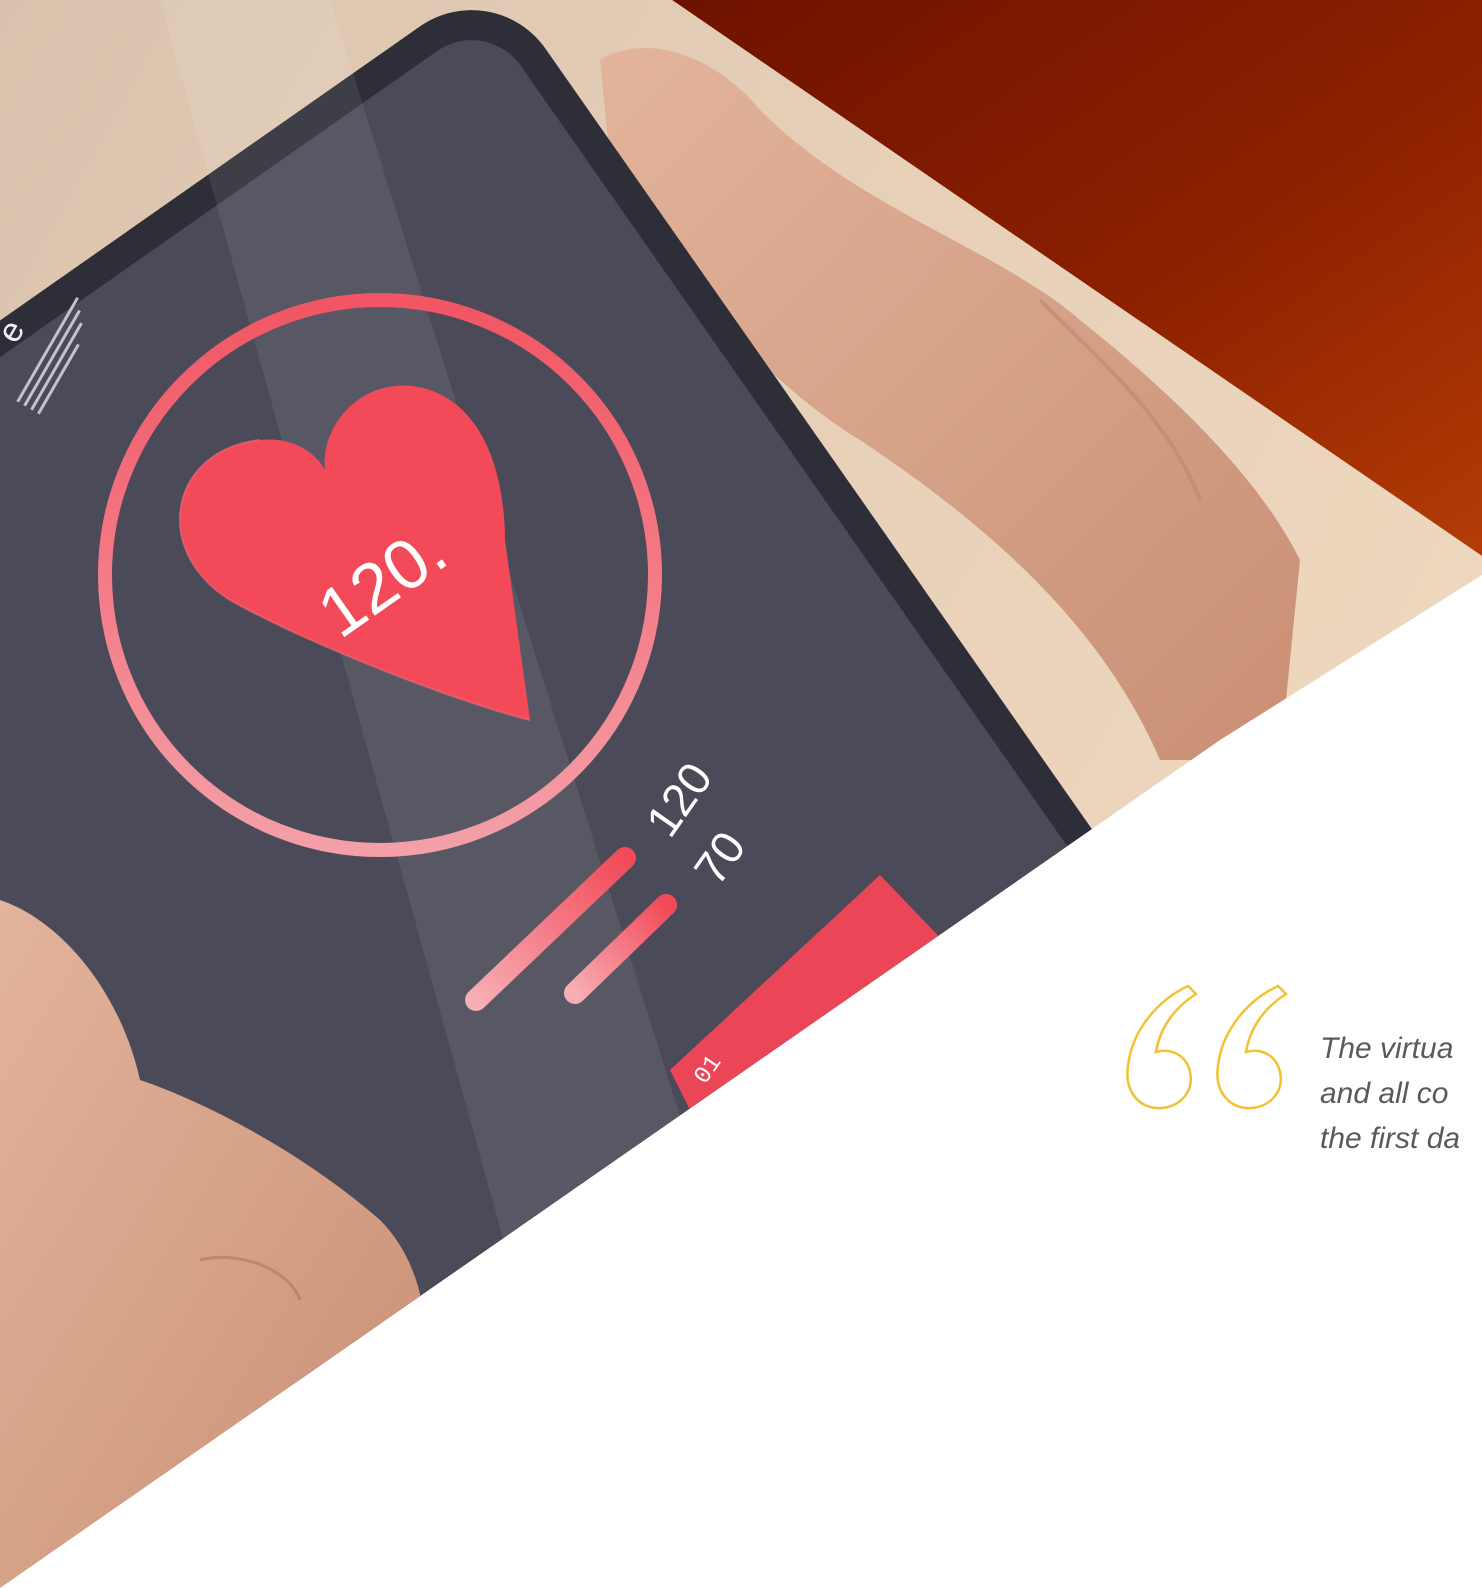  I want to click on quote-text: The virtua and all co the first da, so click(1400, 1093).